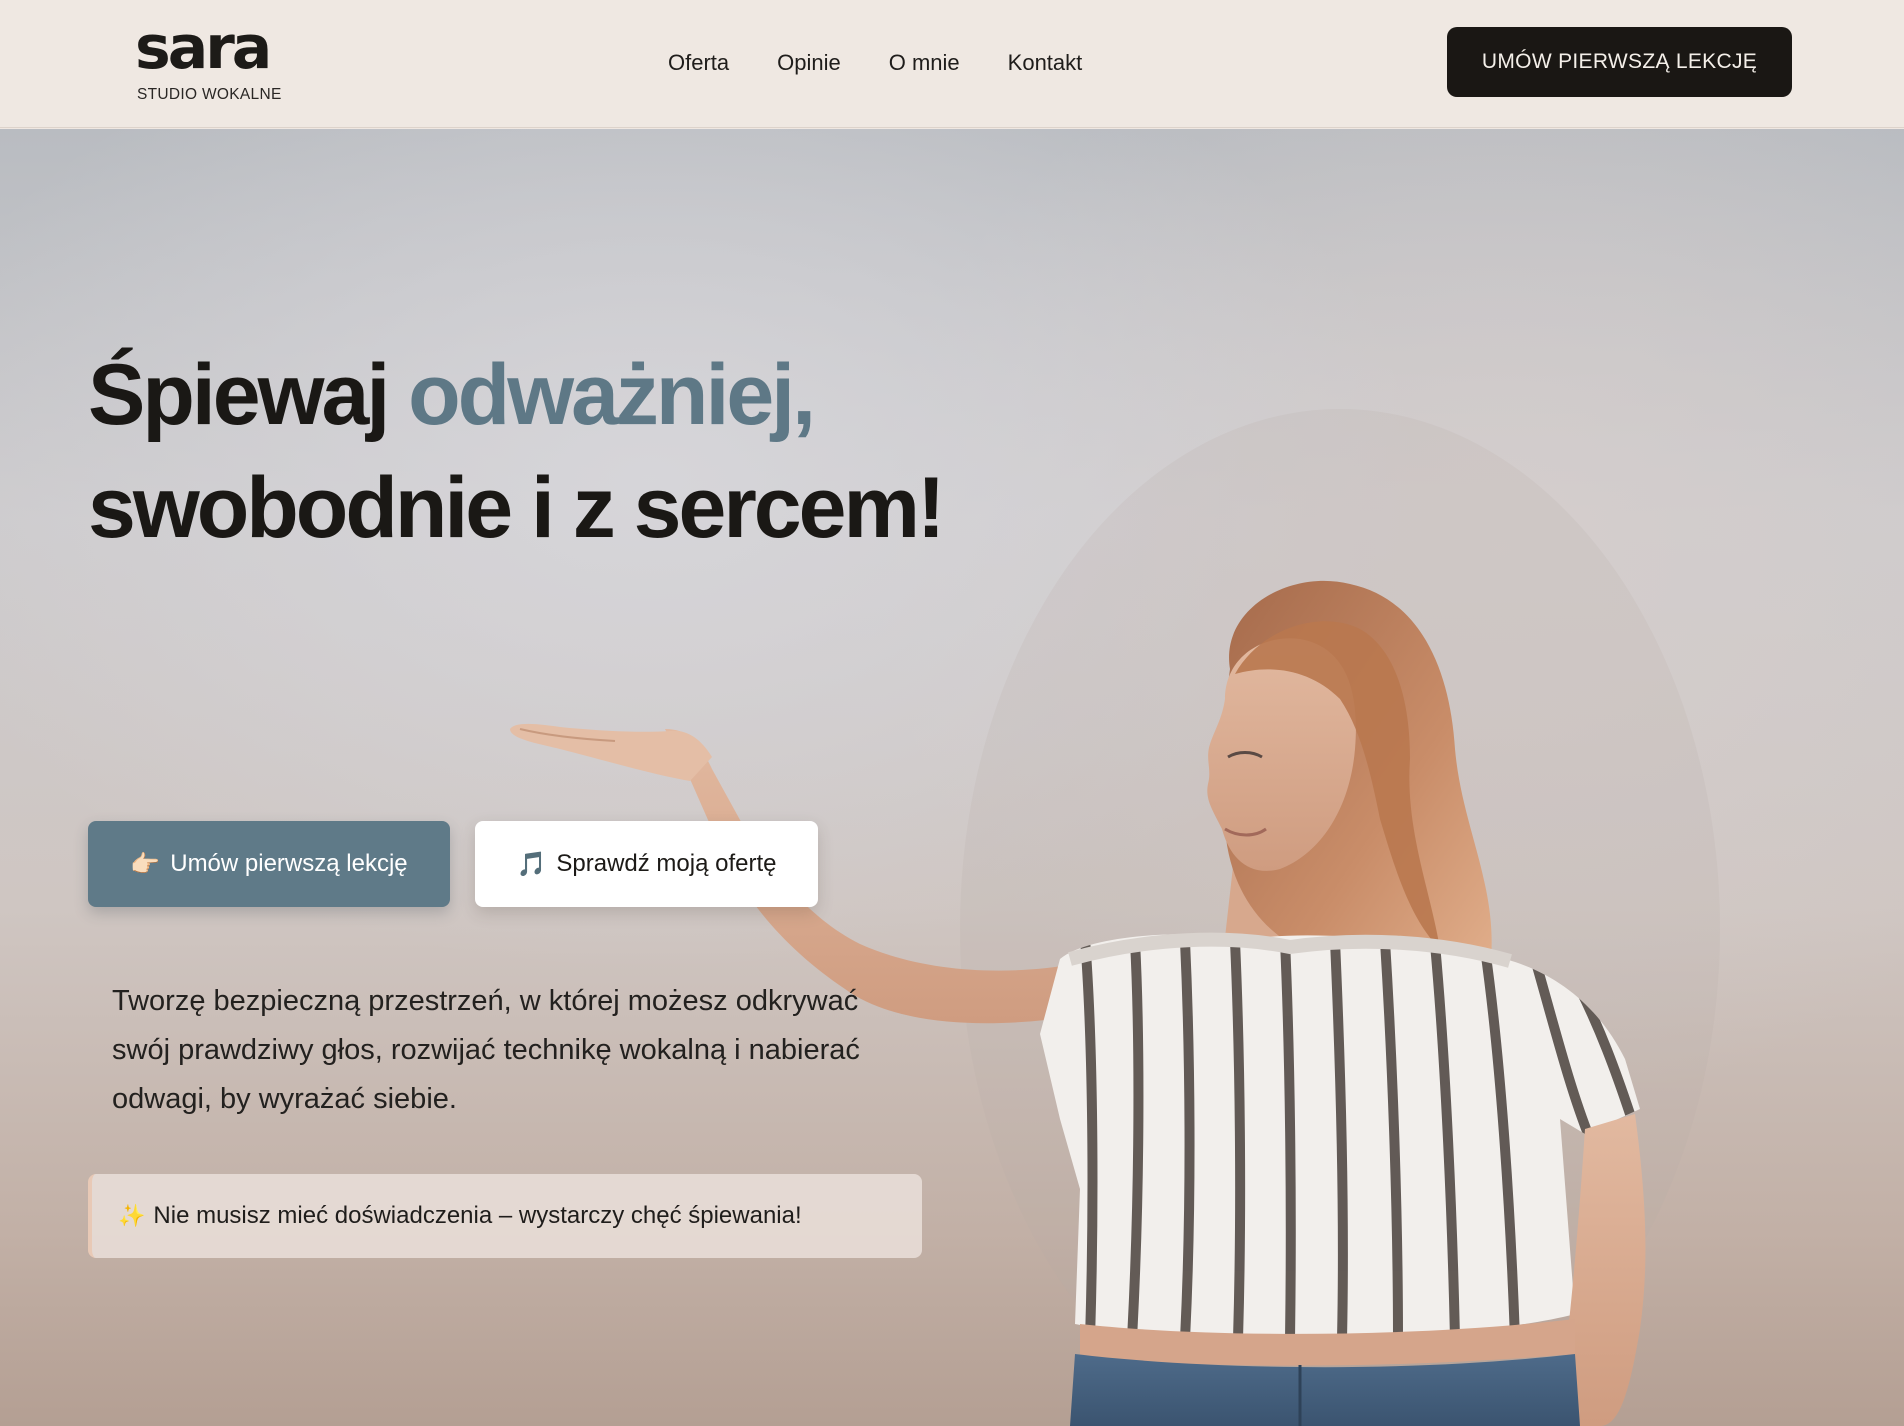  Describe the element at coordinates (517, 508) in the screenshot. I see `headline-part-2: swobodnie i z sercem!` at that location.